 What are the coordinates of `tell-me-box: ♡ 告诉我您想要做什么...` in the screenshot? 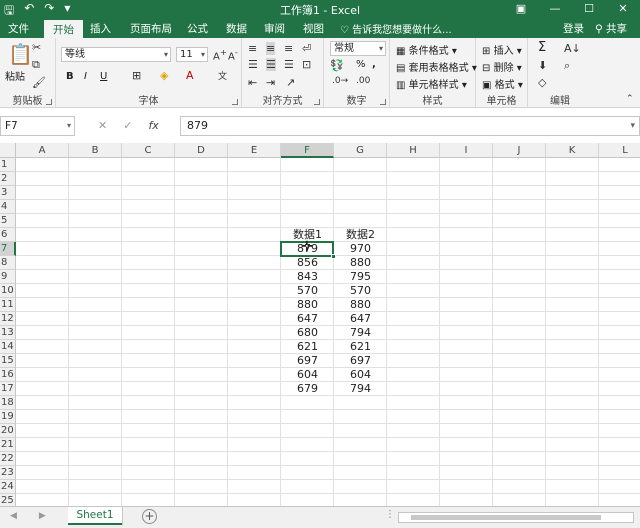 It's located at (396, 28).